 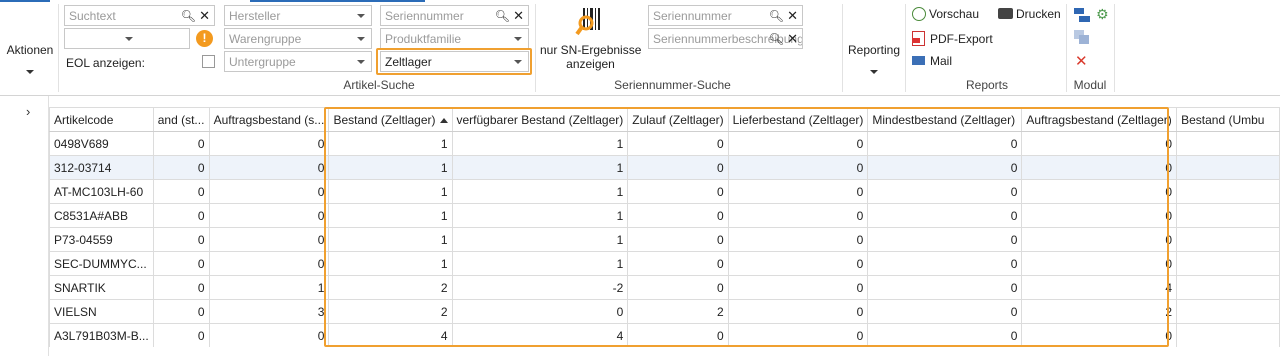 I want to click on info-icon: !, so click(x=204, y=38).